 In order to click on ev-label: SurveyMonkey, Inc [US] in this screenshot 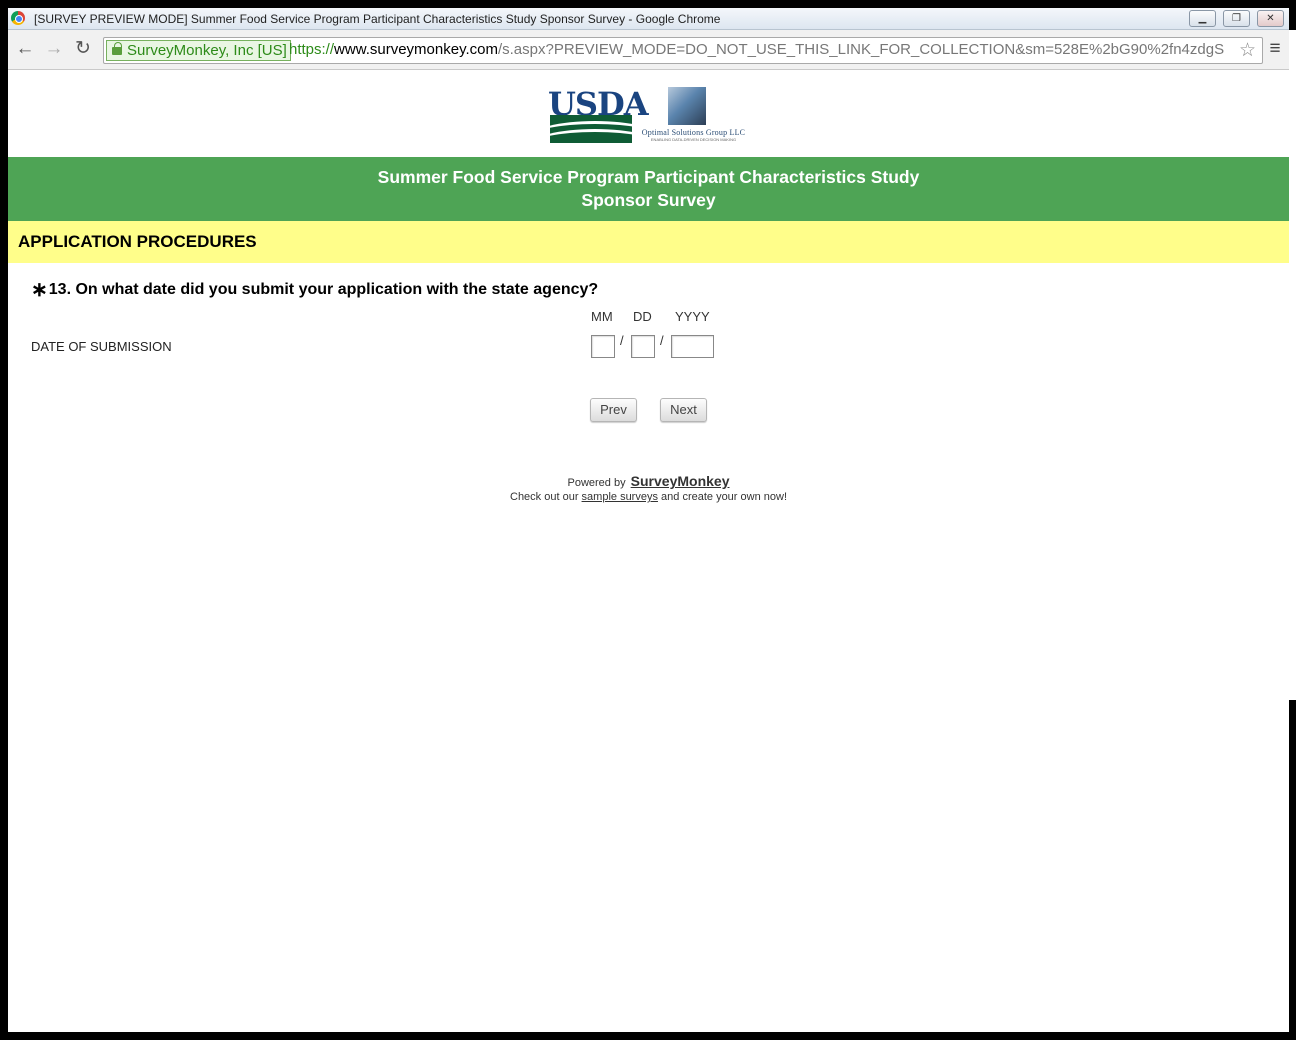, I will do `click(207, 50)`.